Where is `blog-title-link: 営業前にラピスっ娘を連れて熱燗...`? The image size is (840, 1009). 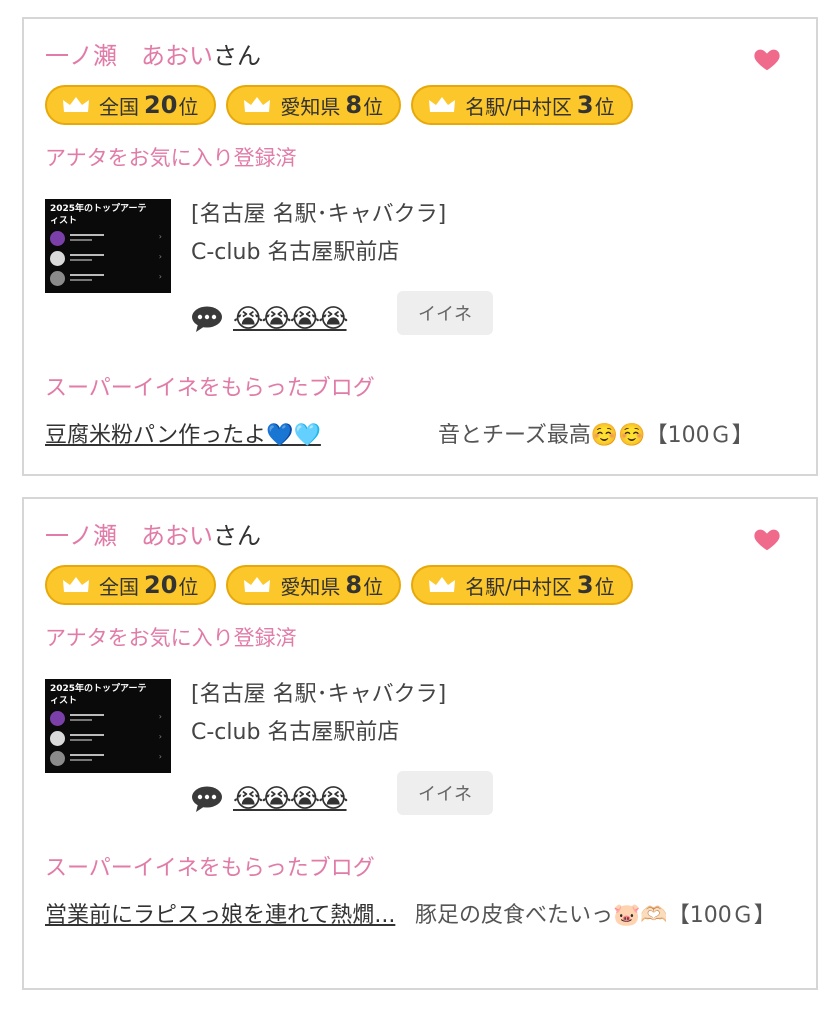 blog-title-link: 営業前にラピスっ娘を連れて熱燗... is located at coordinates (223, 916).